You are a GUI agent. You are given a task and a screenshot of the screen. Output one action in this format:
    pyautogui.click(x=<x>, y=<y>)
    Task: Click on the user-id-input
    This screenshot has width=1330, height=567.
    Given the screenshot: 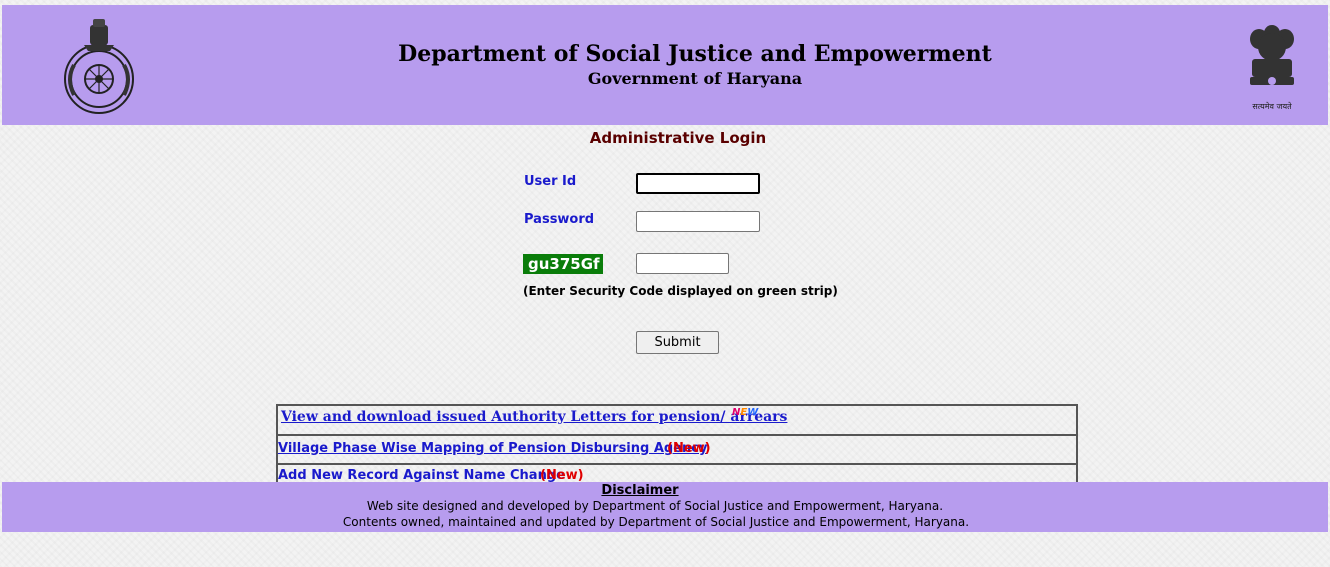 What is the action you would take?
    pyautogui.click(x=698, y=183)
    